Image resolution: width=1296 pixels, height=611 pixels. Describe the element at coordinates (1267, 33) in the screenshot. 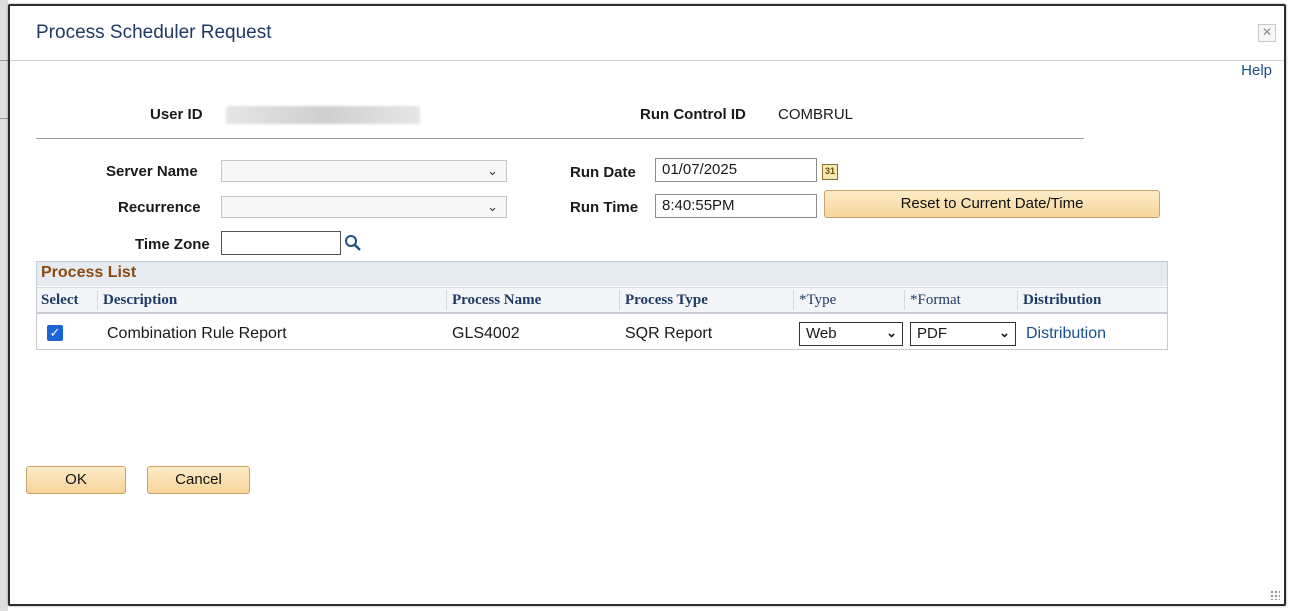

I see `close-icon: ✕` at that location.